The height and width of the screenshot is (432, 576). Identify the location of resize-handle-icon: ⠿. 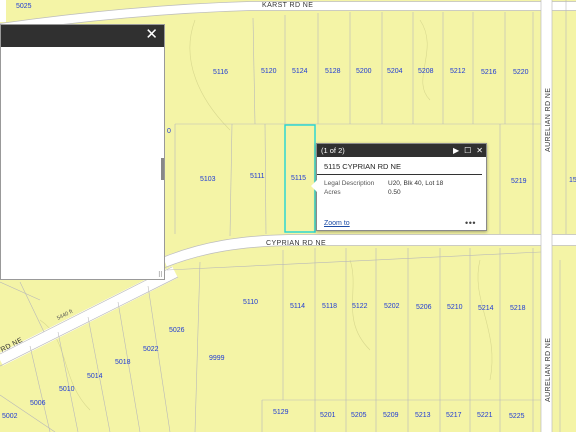
(160, 275).